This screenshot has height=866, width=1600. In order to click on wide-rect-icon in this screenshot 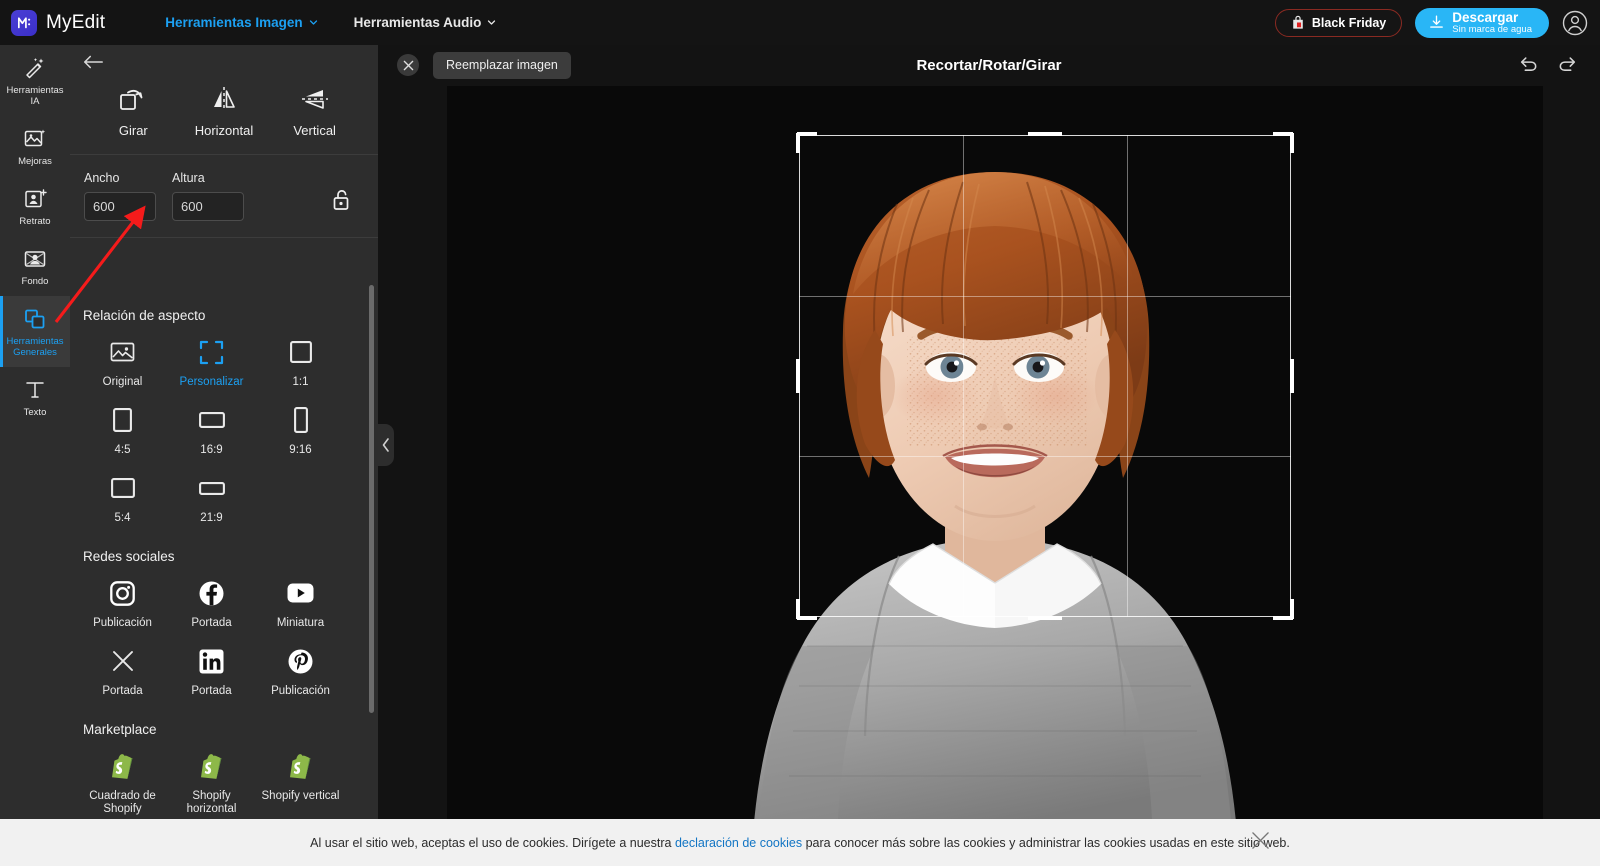, I will do `click(211, 420)`.